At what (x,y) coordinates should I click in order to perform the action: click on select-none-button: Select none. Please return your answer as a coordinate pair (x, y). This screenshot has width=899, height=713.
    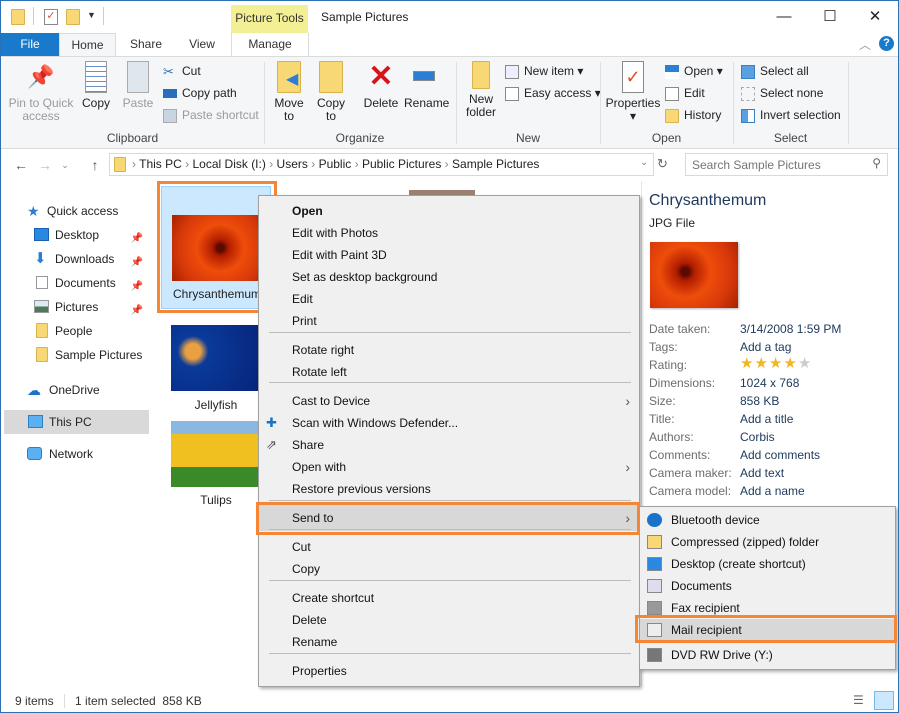
    Looking at the image, I should click on (782, 93).